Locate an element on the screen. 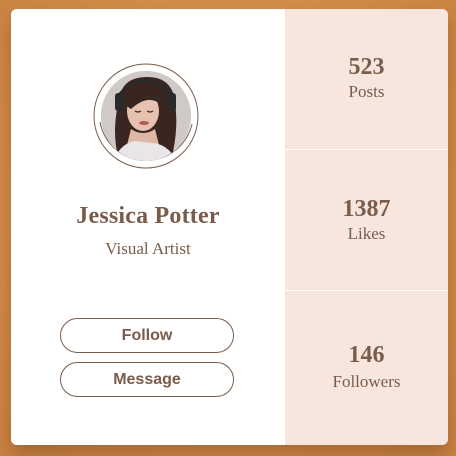  avatar is located at coordinates (146, 116).